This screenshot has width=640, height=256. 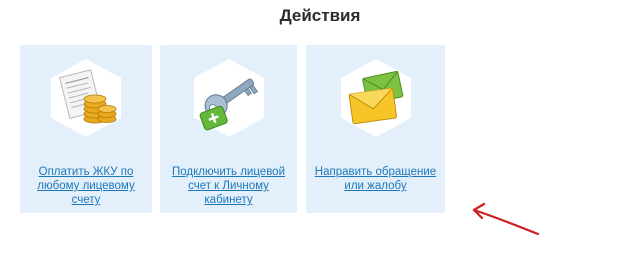 I want to click on annotation-arrow-icon, so click(x=508, y=221).